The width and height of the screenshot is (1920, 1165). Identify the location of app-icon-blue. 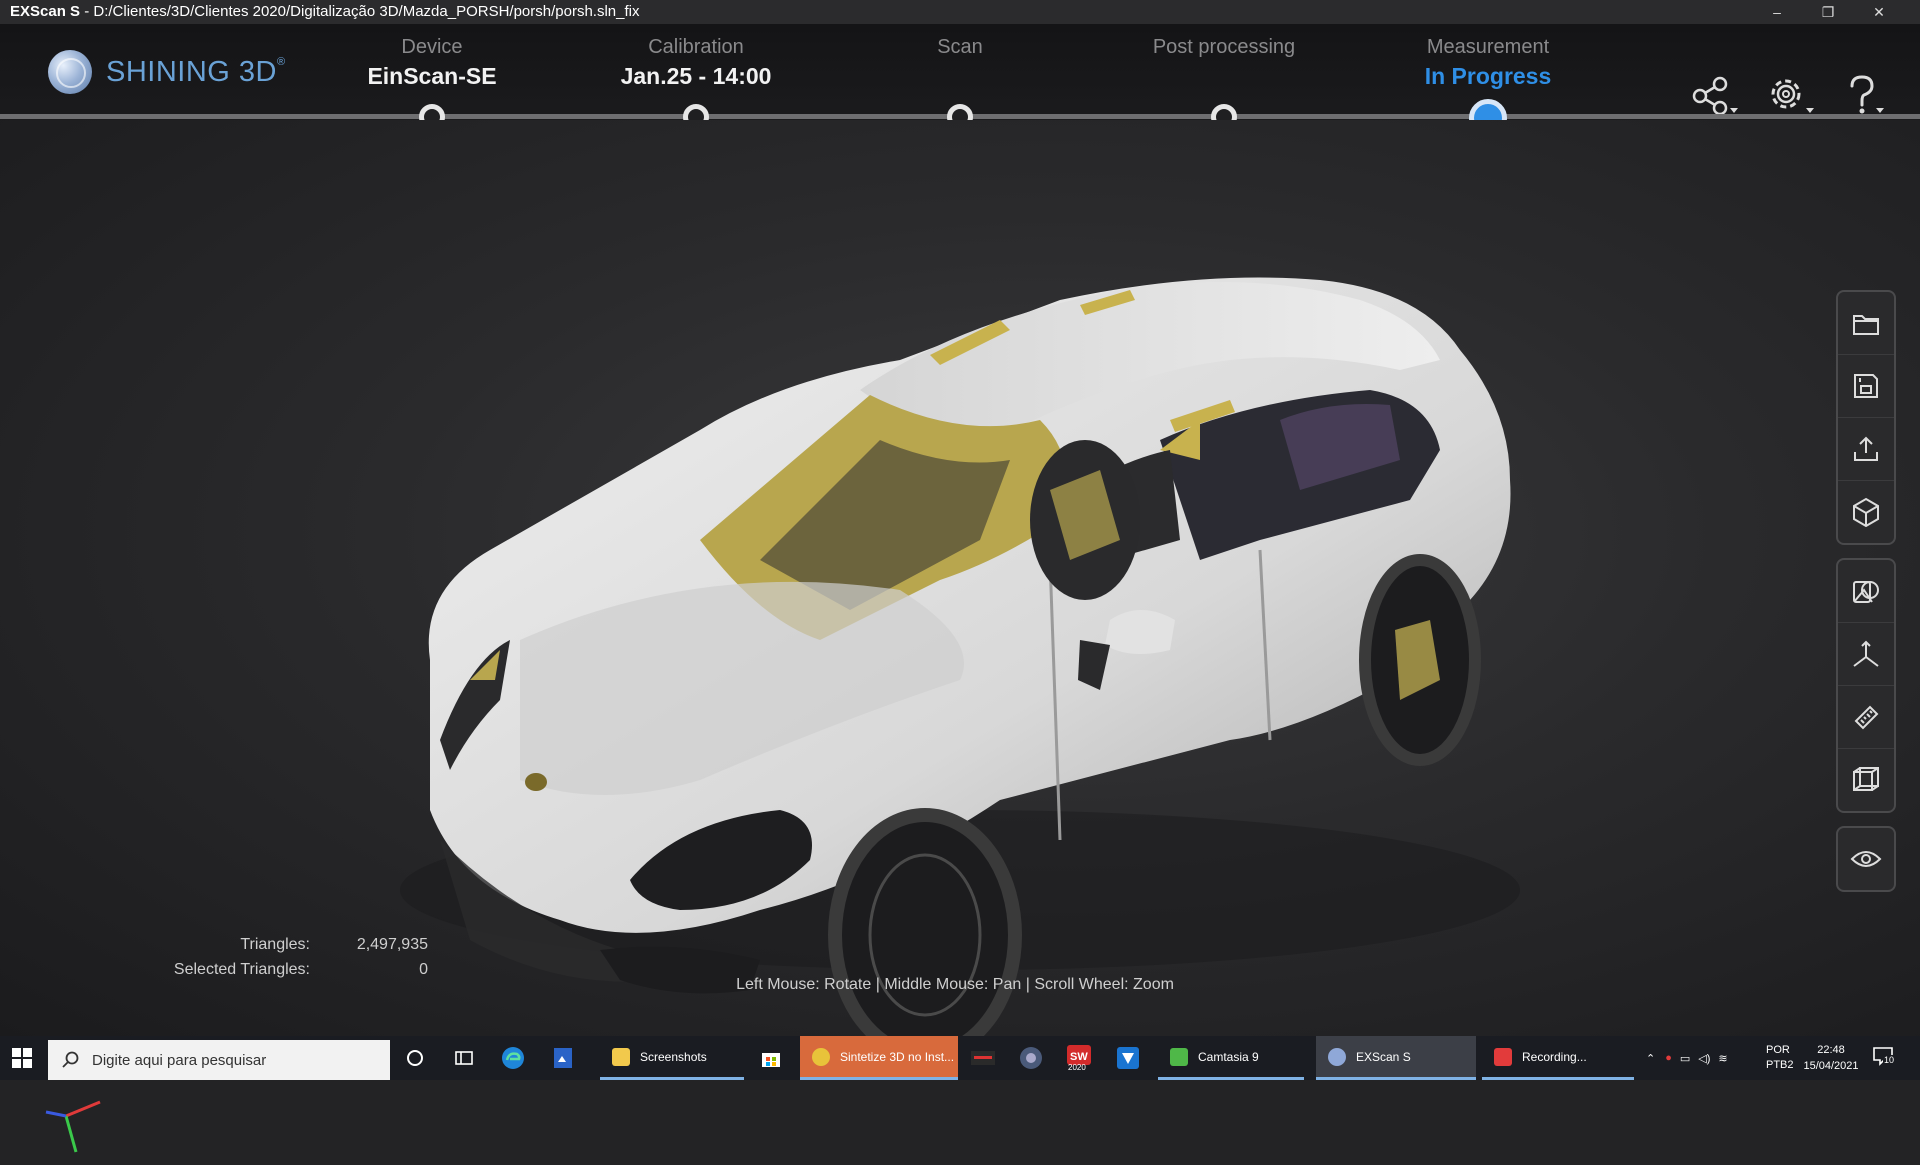
(1128, 1058).